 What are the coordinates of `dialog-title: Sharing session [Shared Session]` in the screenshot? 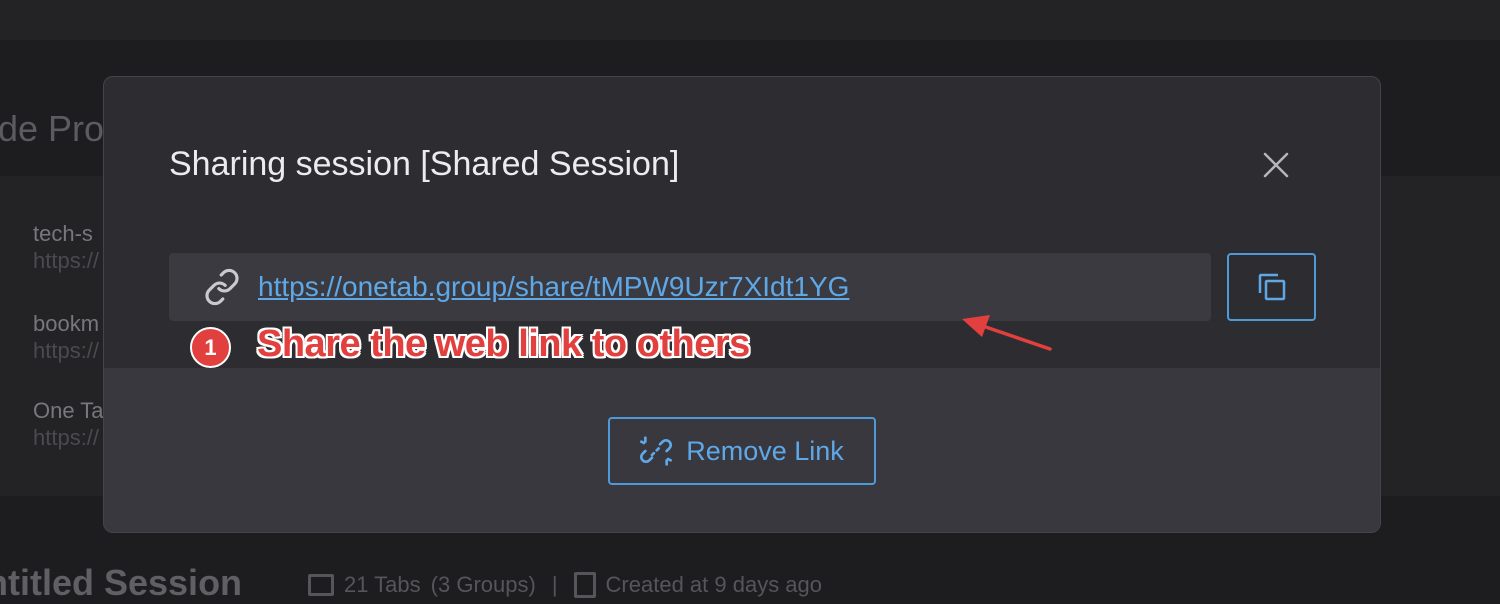 It's located at (424, 164).